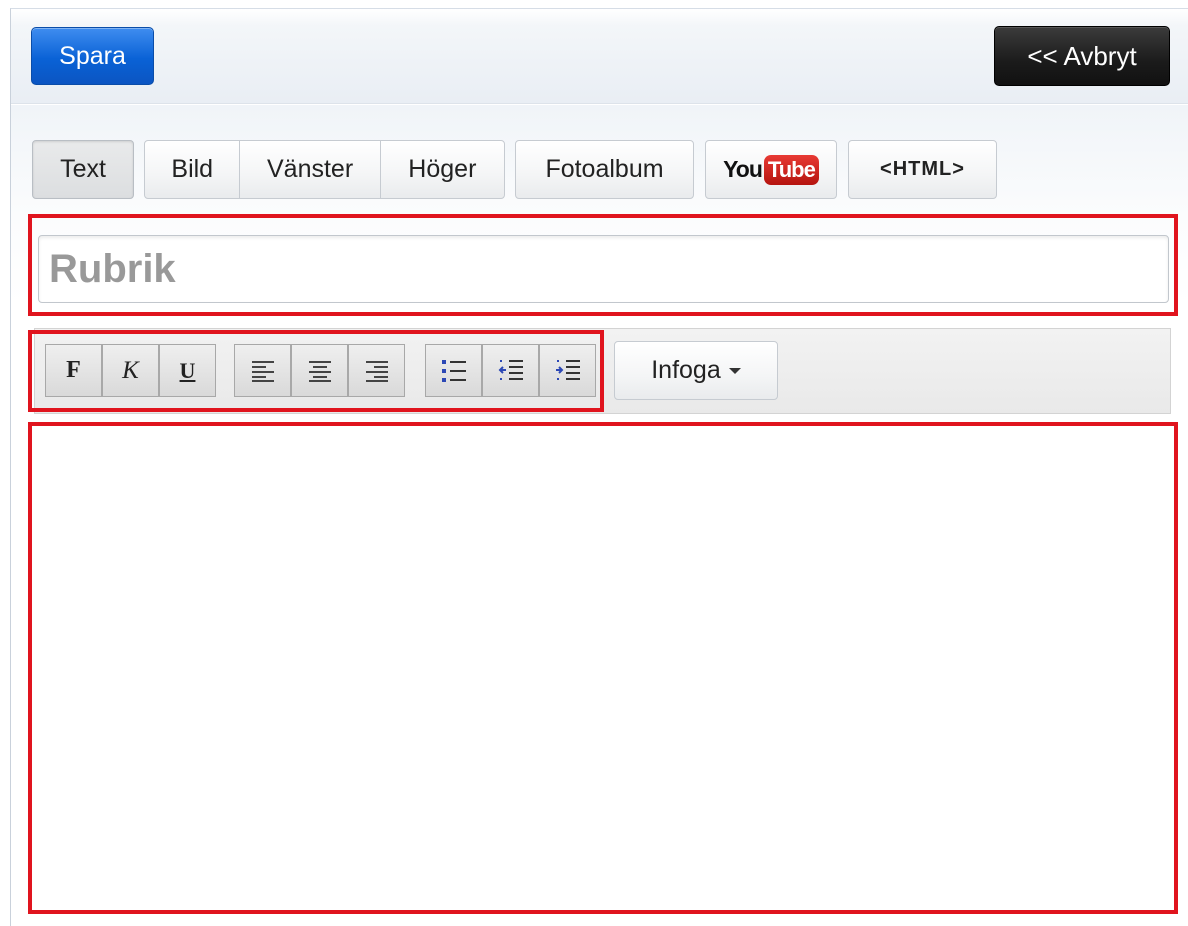 This screenshot has height=926, width=1188. Describe the element at coordinates (1082, 56) in the screenshot. I see `cancel-button: << Avbryt` at that location.